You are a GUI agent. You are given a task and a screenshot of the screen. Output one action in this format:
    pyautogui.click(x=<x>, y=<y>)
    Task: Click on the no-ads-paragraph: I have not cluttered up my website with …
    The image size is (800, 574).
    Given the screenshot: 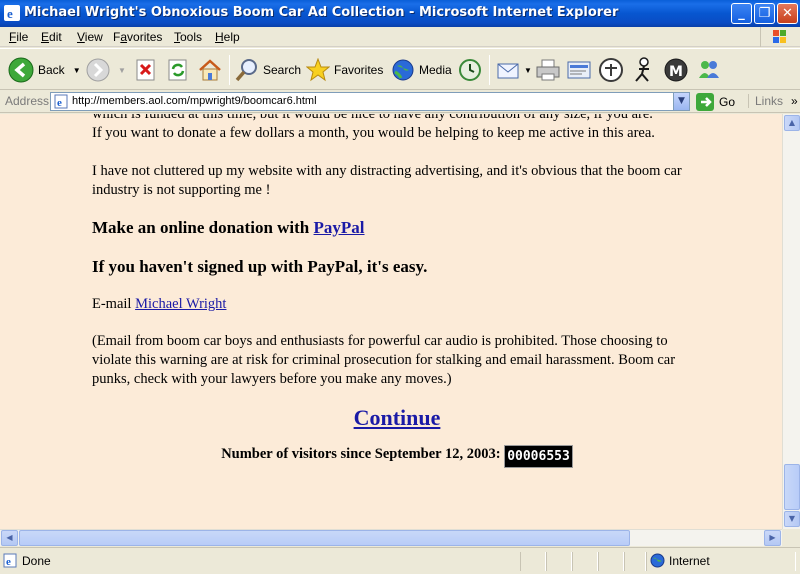 What is the action you would take?
    pyautogui.click(x=387, y=180)
    